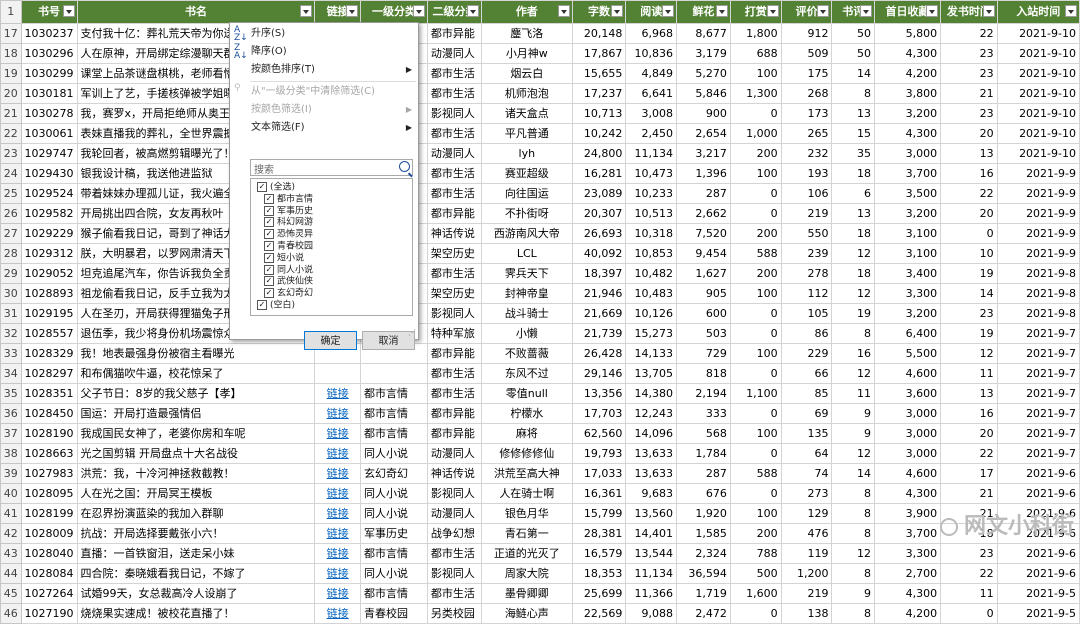  Describe the element at coordinates (11, 373) in the screenshot. I see `row-number: 34` at that location.